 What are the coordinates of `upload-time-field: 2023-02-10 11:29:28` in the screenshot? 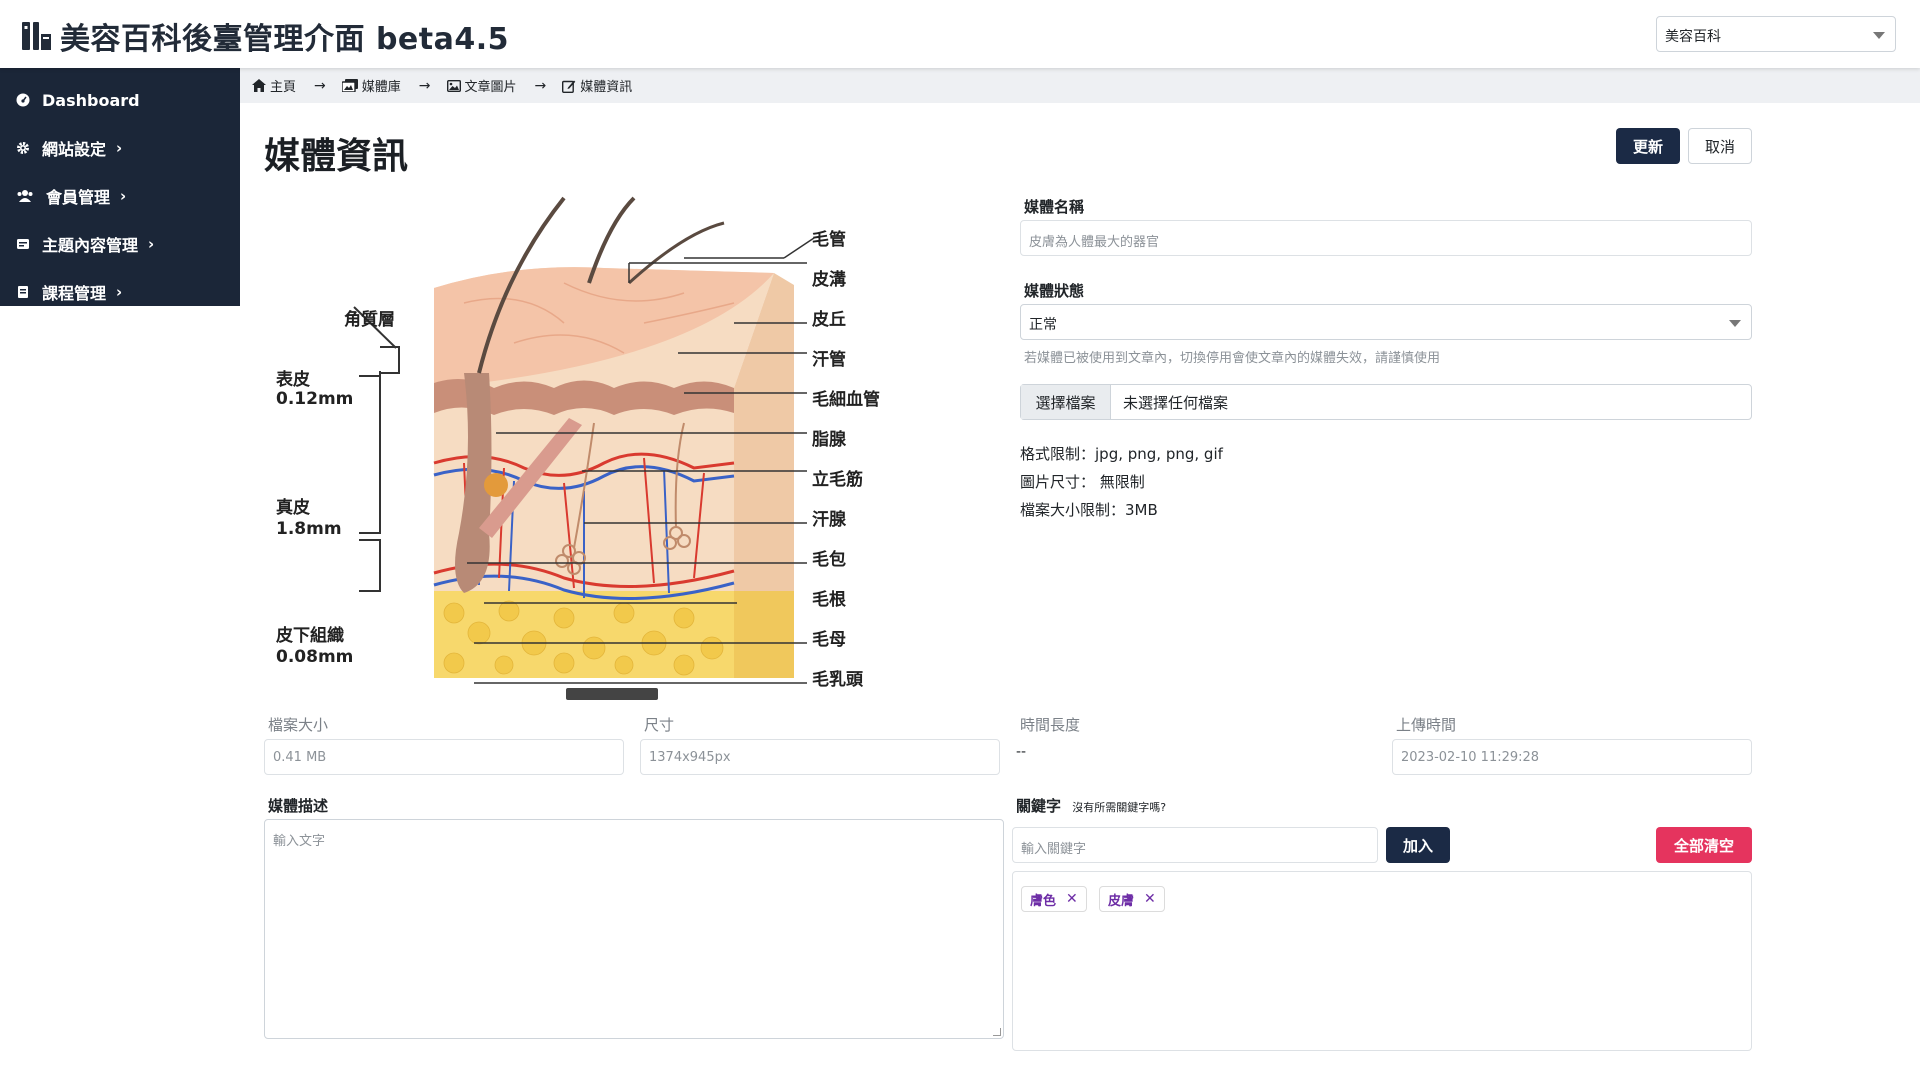 It's located at (1572, 757).